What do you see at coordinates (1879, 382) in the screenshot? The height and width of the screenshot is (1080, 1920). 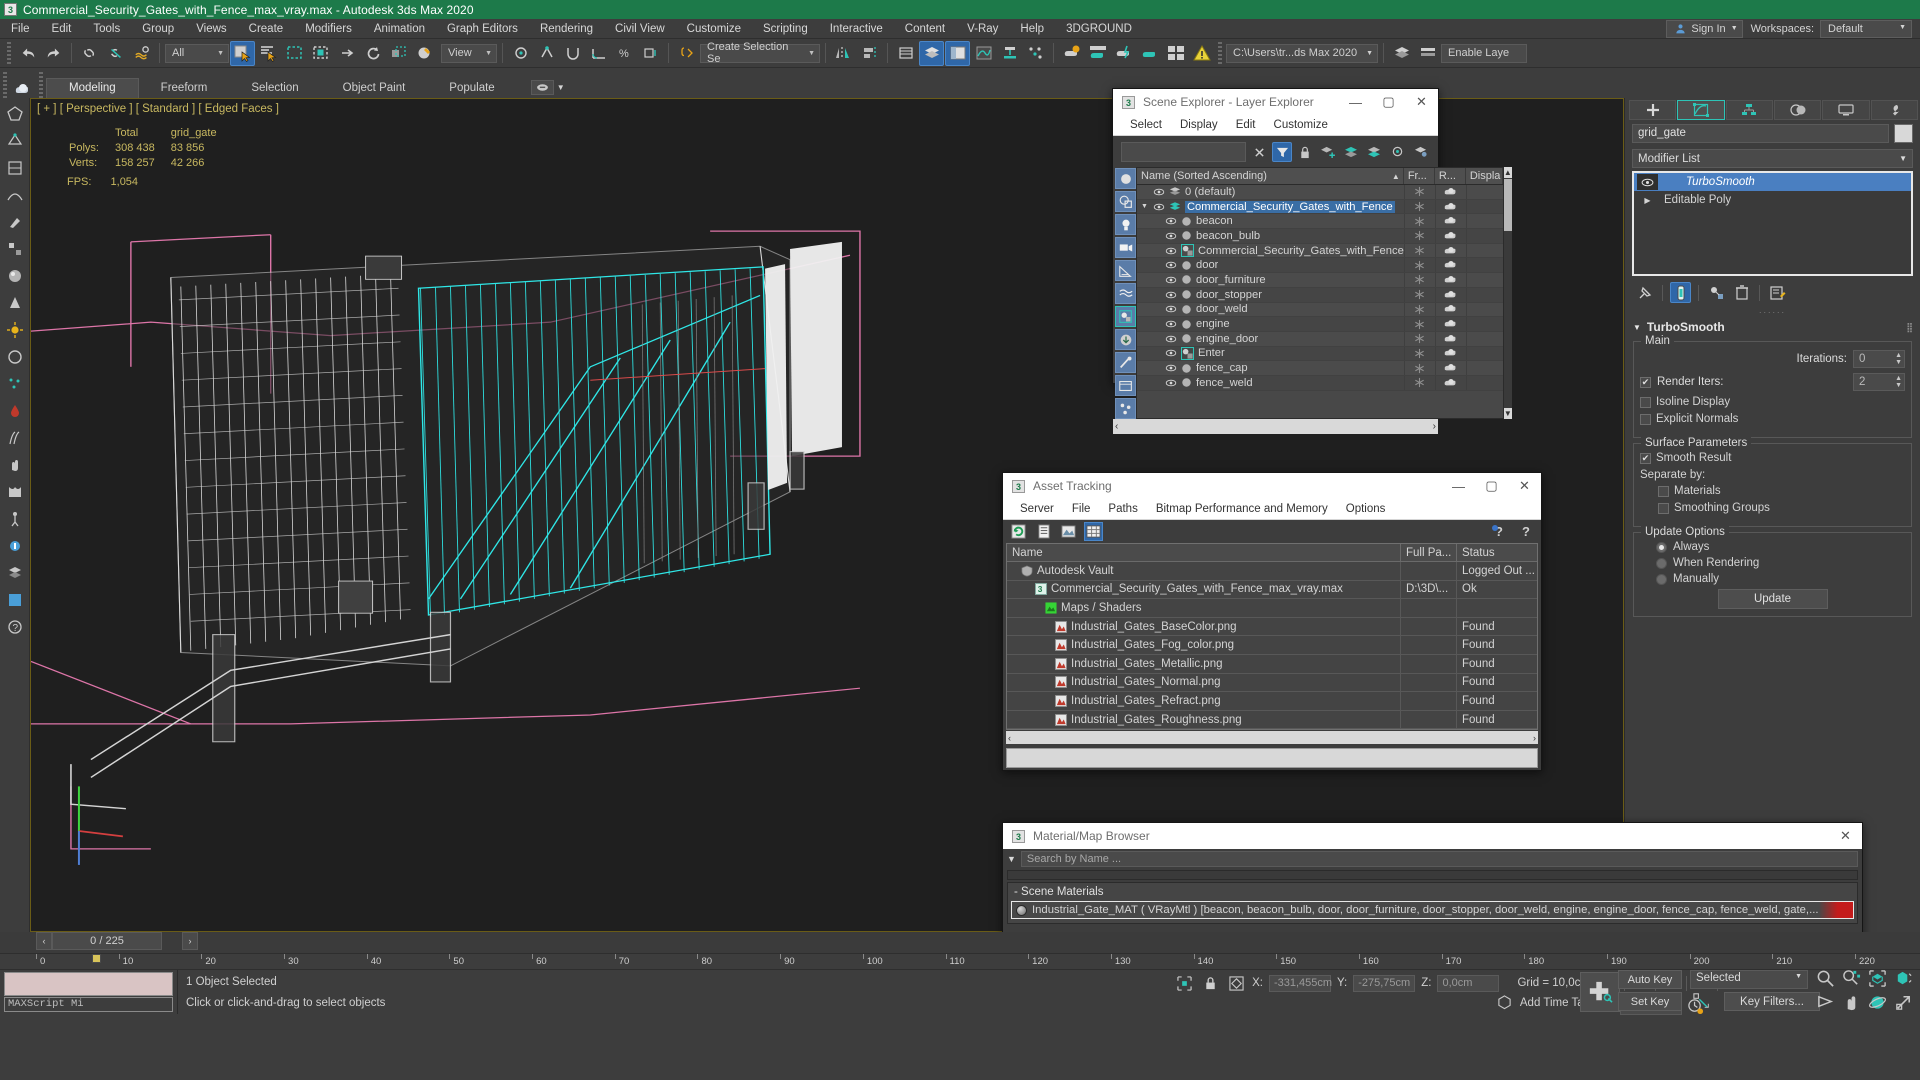 I see `render-iters-spinner: 2 ▲ ▼` at bounding box center [1879, 382].